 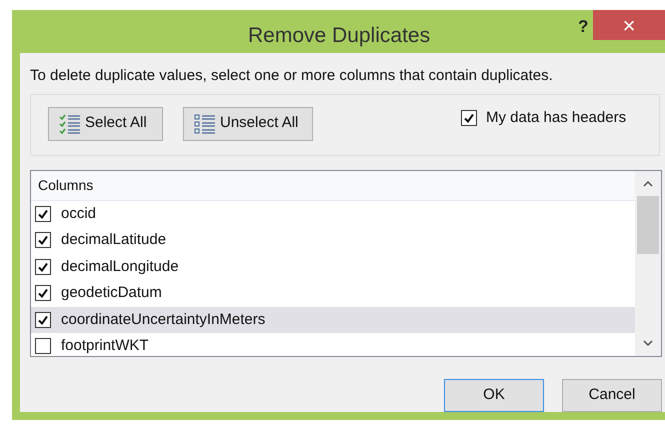 I want to click on column-name: coordinateUncertaintyInMeters, so click(x=163, y=320).